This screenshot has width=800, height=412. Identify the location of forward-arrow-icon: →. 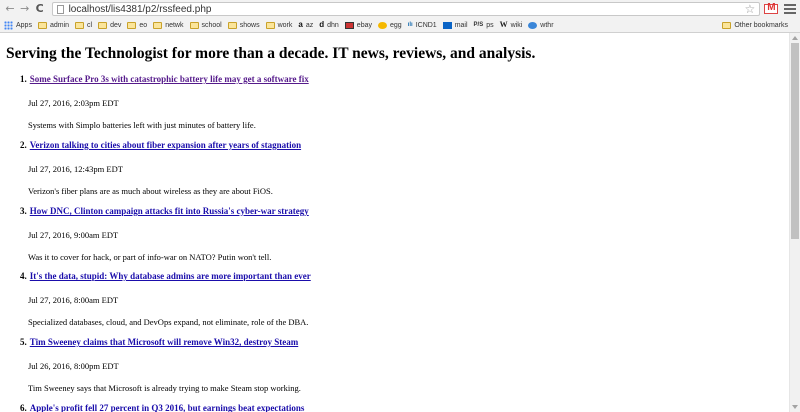
(25, 9).